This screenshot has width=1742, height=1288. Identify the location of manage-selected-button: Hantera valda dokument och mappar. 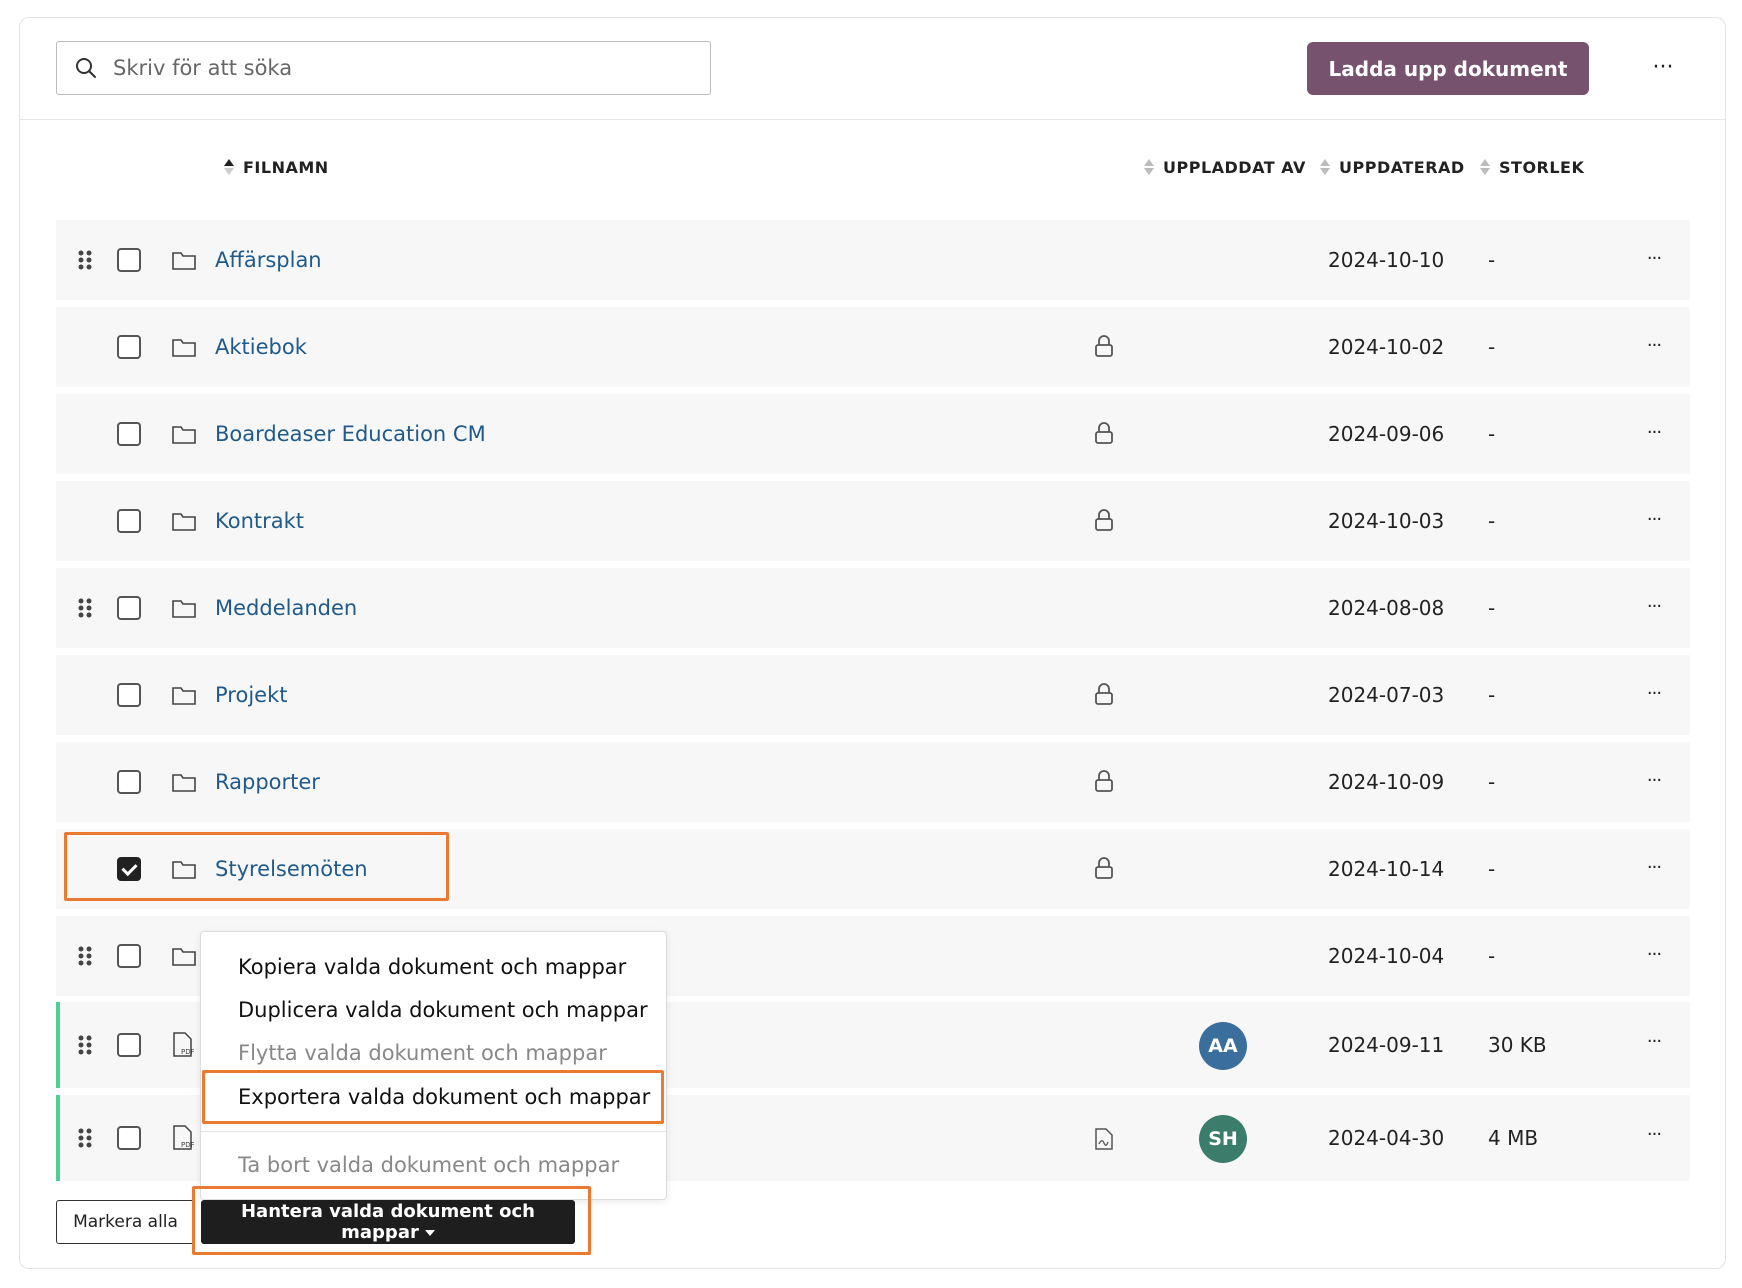
(388, 1222).